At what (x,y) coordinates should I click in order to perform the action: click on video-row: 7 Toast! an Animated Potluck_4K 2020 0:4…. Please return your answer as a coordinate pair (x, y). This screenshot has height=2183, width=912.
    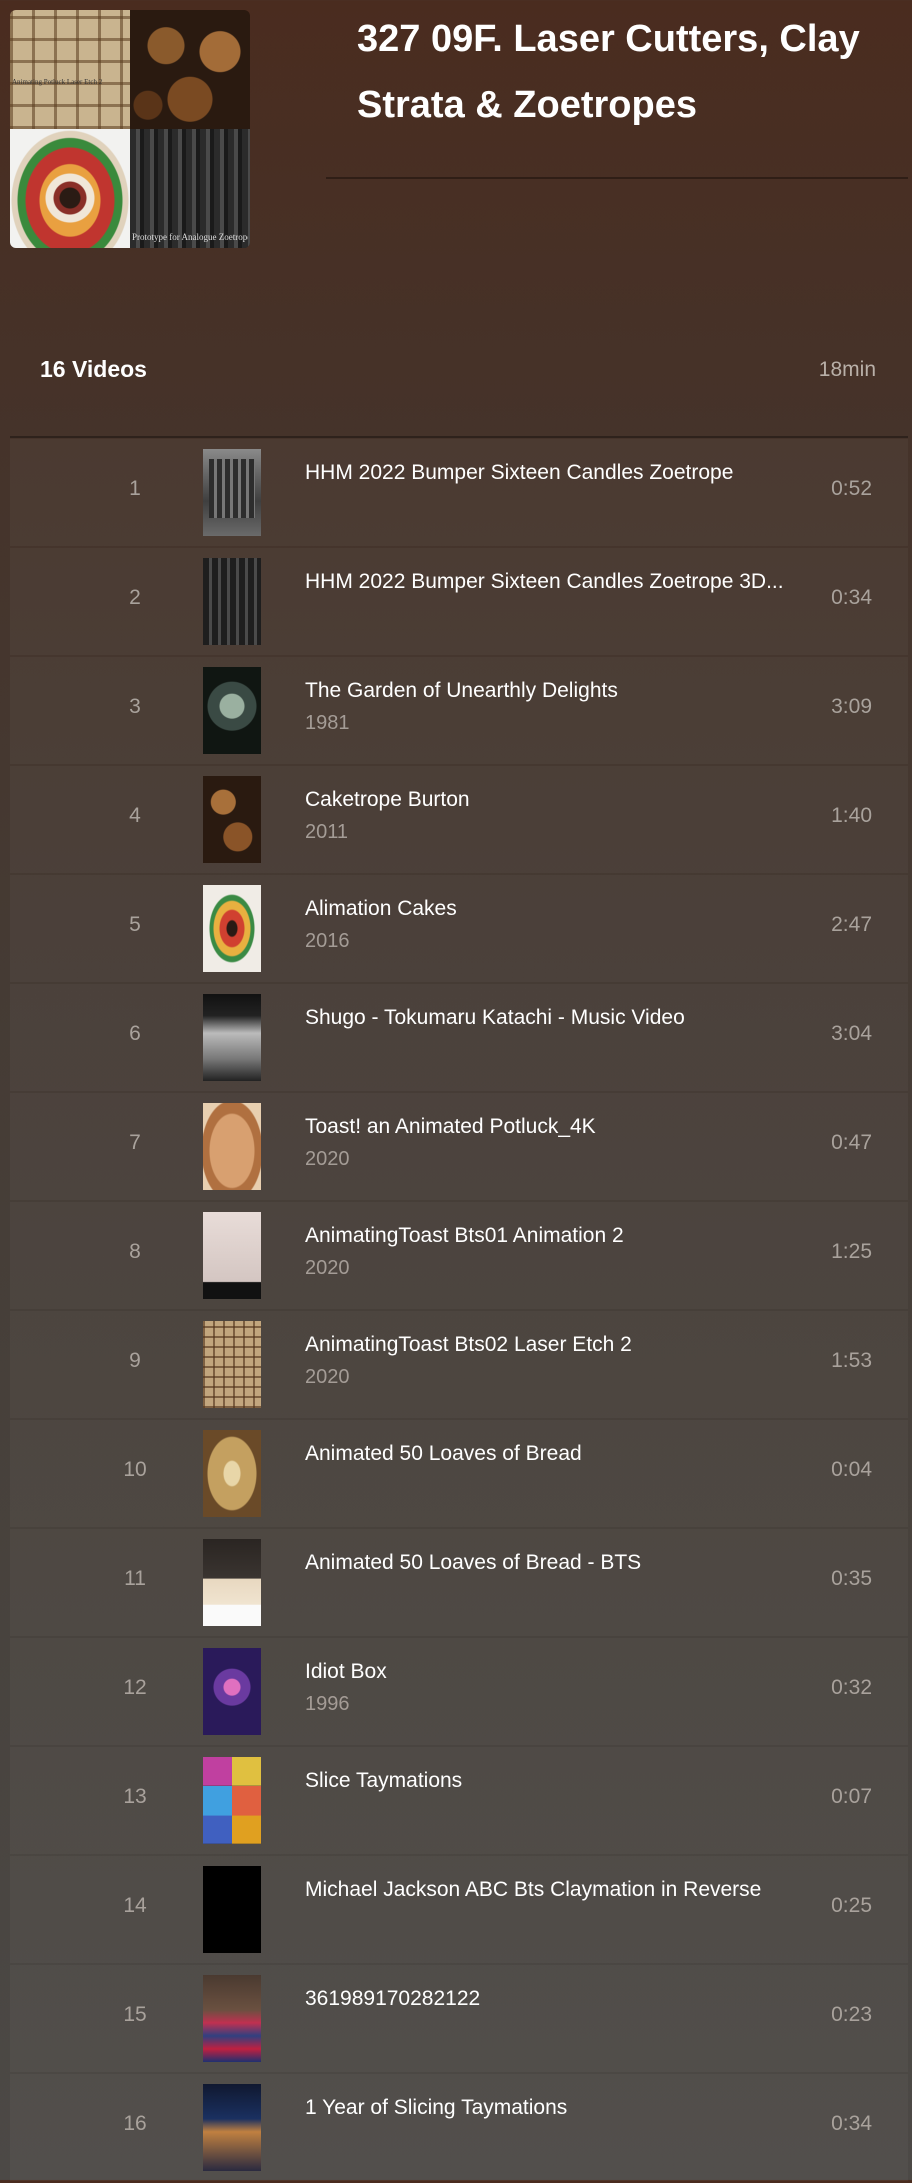
    Looking at the image, I should click on (459, 1146).